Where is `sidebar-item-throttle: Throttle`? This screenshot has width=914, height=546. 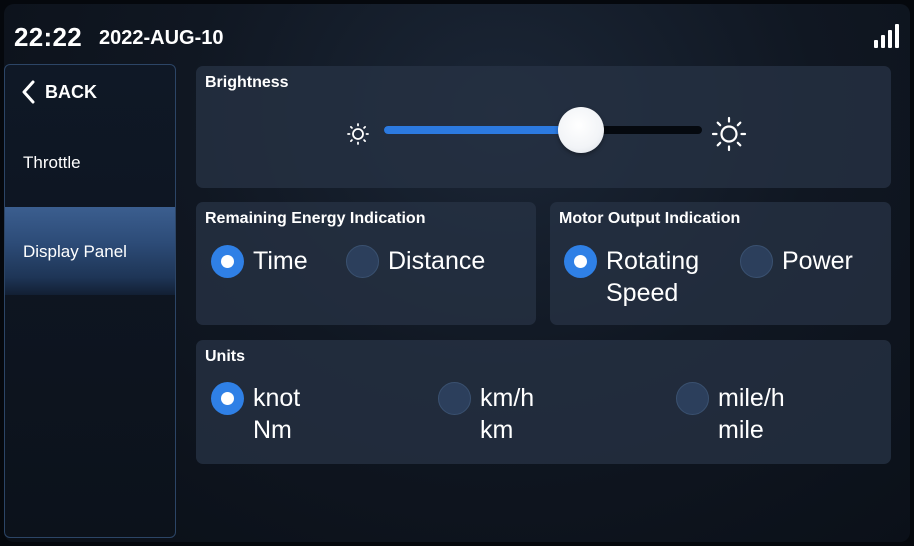 sidebar-item-throttle: Throttle is located at coordinates (90, 163).